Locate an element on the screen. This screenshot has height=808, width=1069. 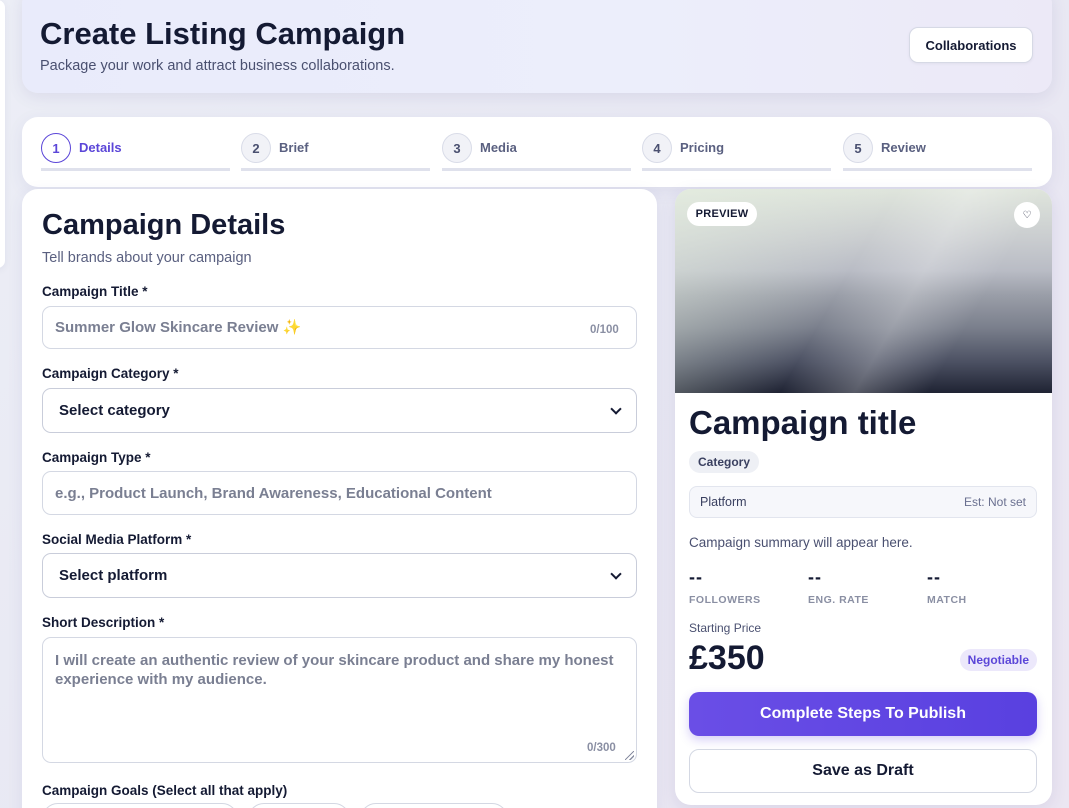
preview-estimate: Est: Not set is located at coordinates (994, 502).